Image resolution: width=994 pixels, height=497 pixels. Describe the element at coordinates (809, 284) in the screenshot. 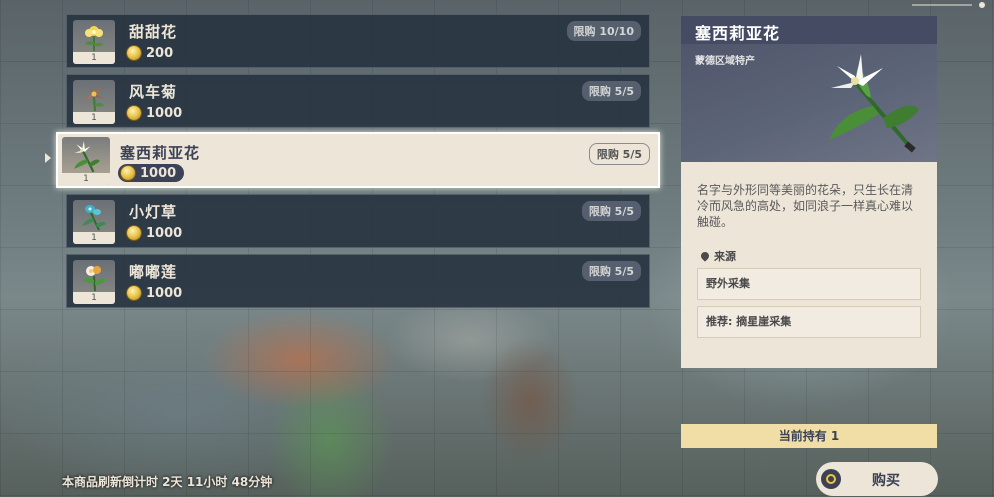

I see `source-entry: 野外采集` at that location.